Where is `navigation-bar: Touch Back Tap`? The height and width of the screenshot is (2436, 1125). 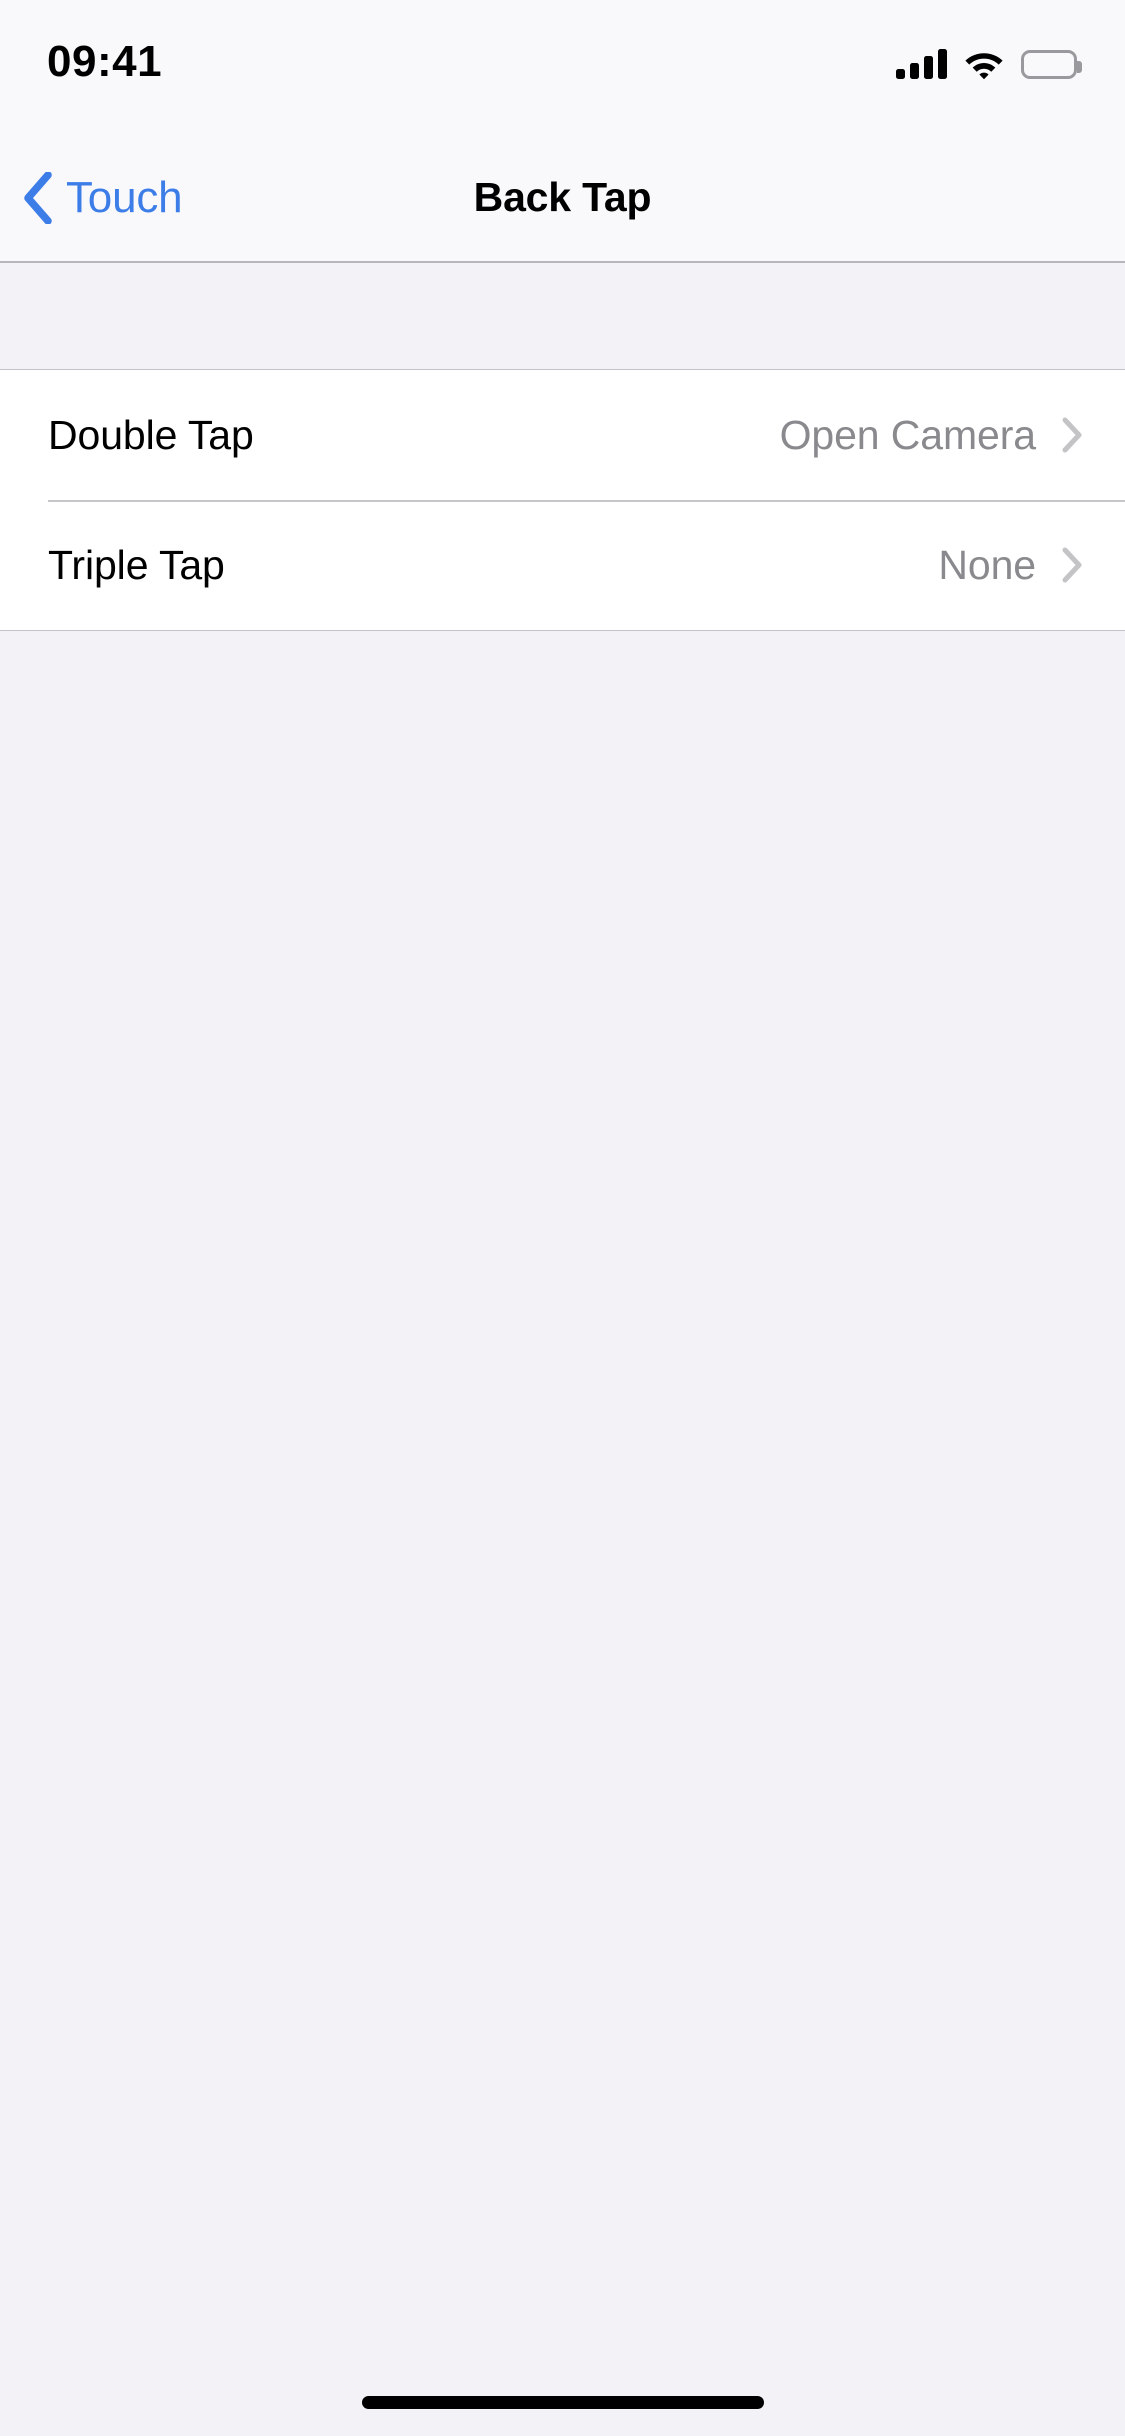
navigation-bar: Touch Back Tap is located at coordinates (562, 197).